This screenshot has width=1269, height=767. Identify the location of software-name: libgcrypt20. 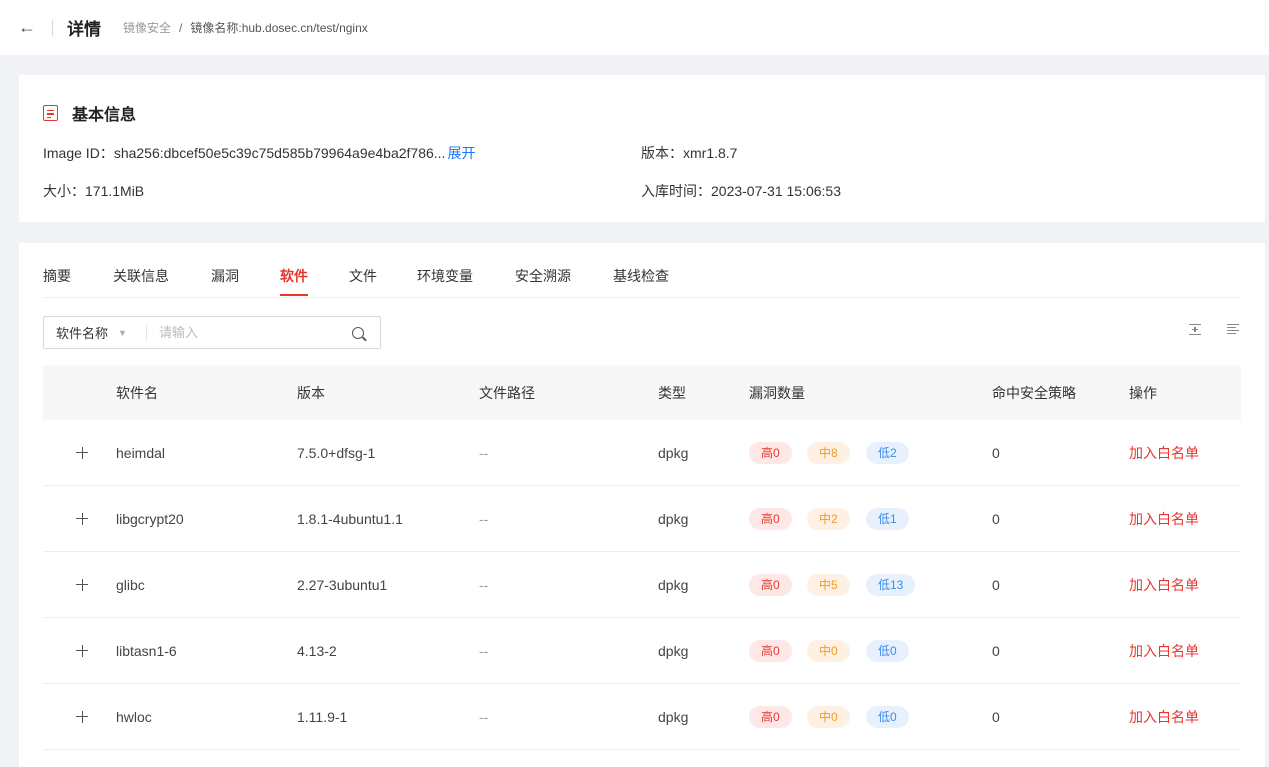
(150, 518).